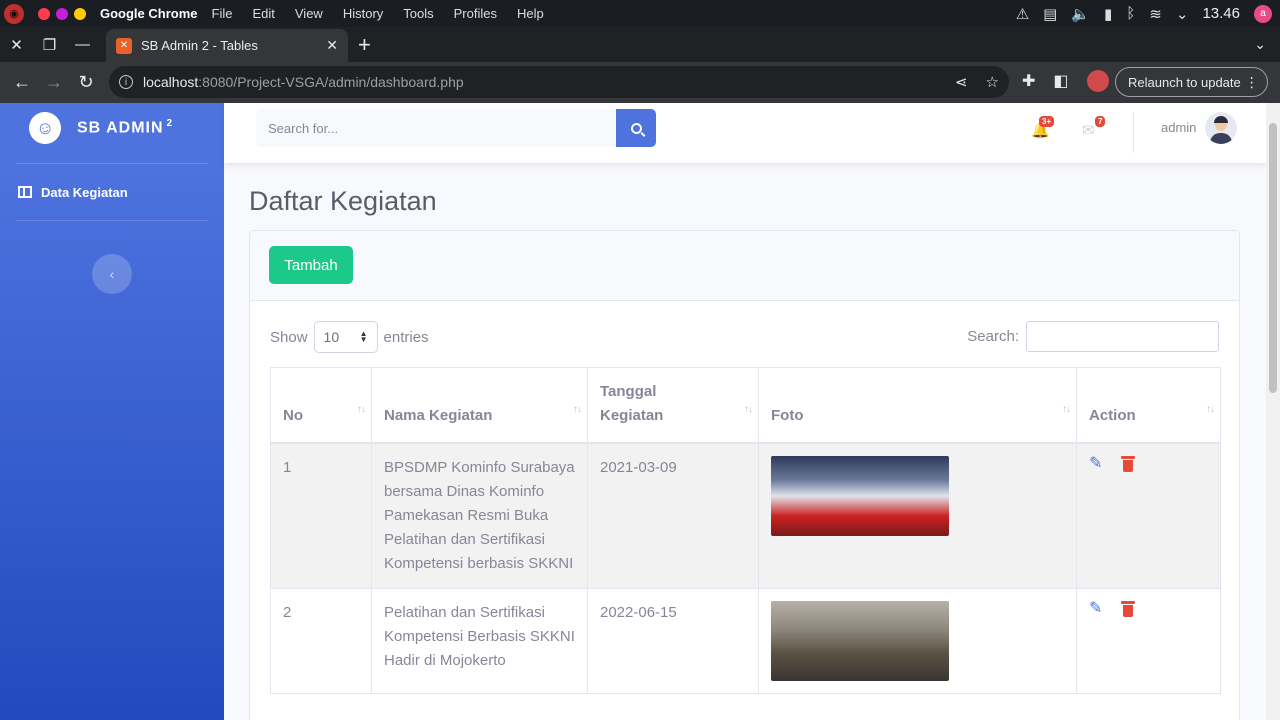  What do you see at coordinates (438, 415) in the screenshot?
I see `header-label: Nama Kegiatan` at bounding box center [438, 415].